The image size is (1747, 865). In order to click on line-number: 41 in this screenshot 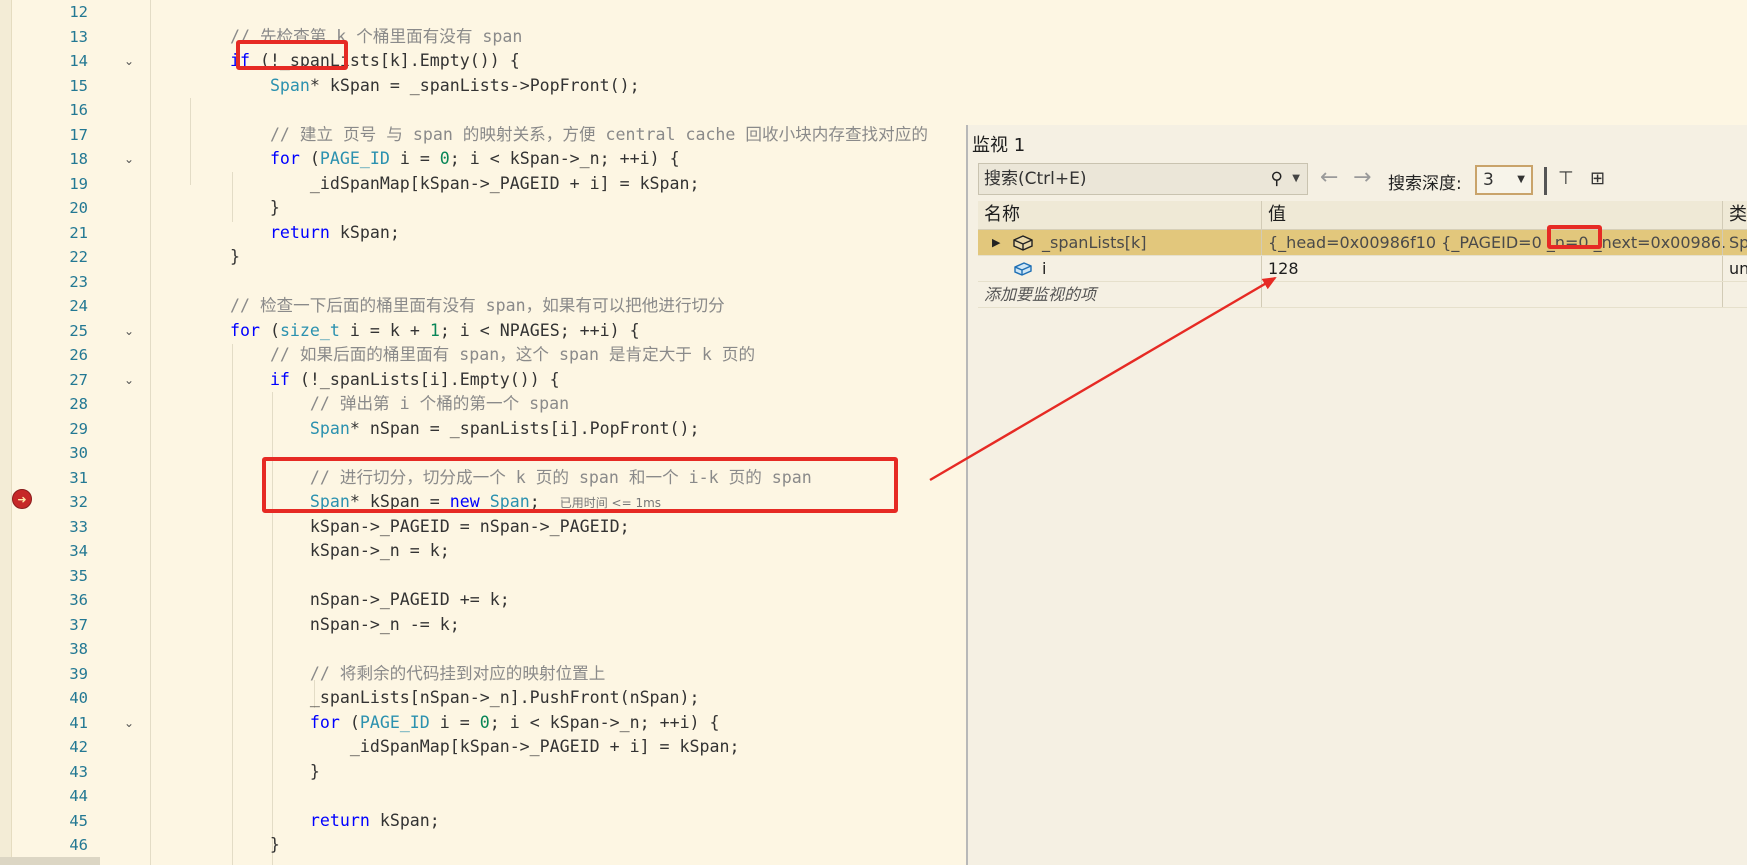, I will do `click(78, 722)`.